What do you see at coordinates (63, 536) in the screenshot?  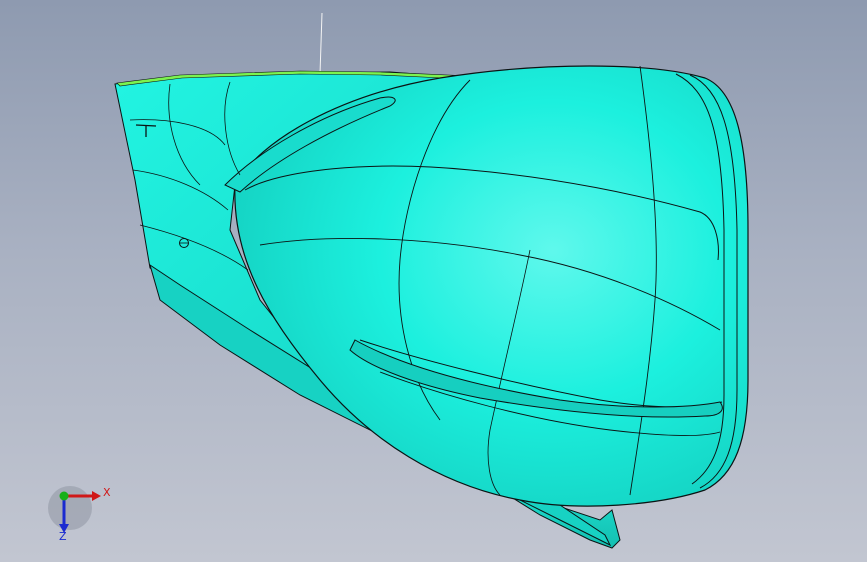 I see `z-axis-label: Z` at bounding box center [63, 536].